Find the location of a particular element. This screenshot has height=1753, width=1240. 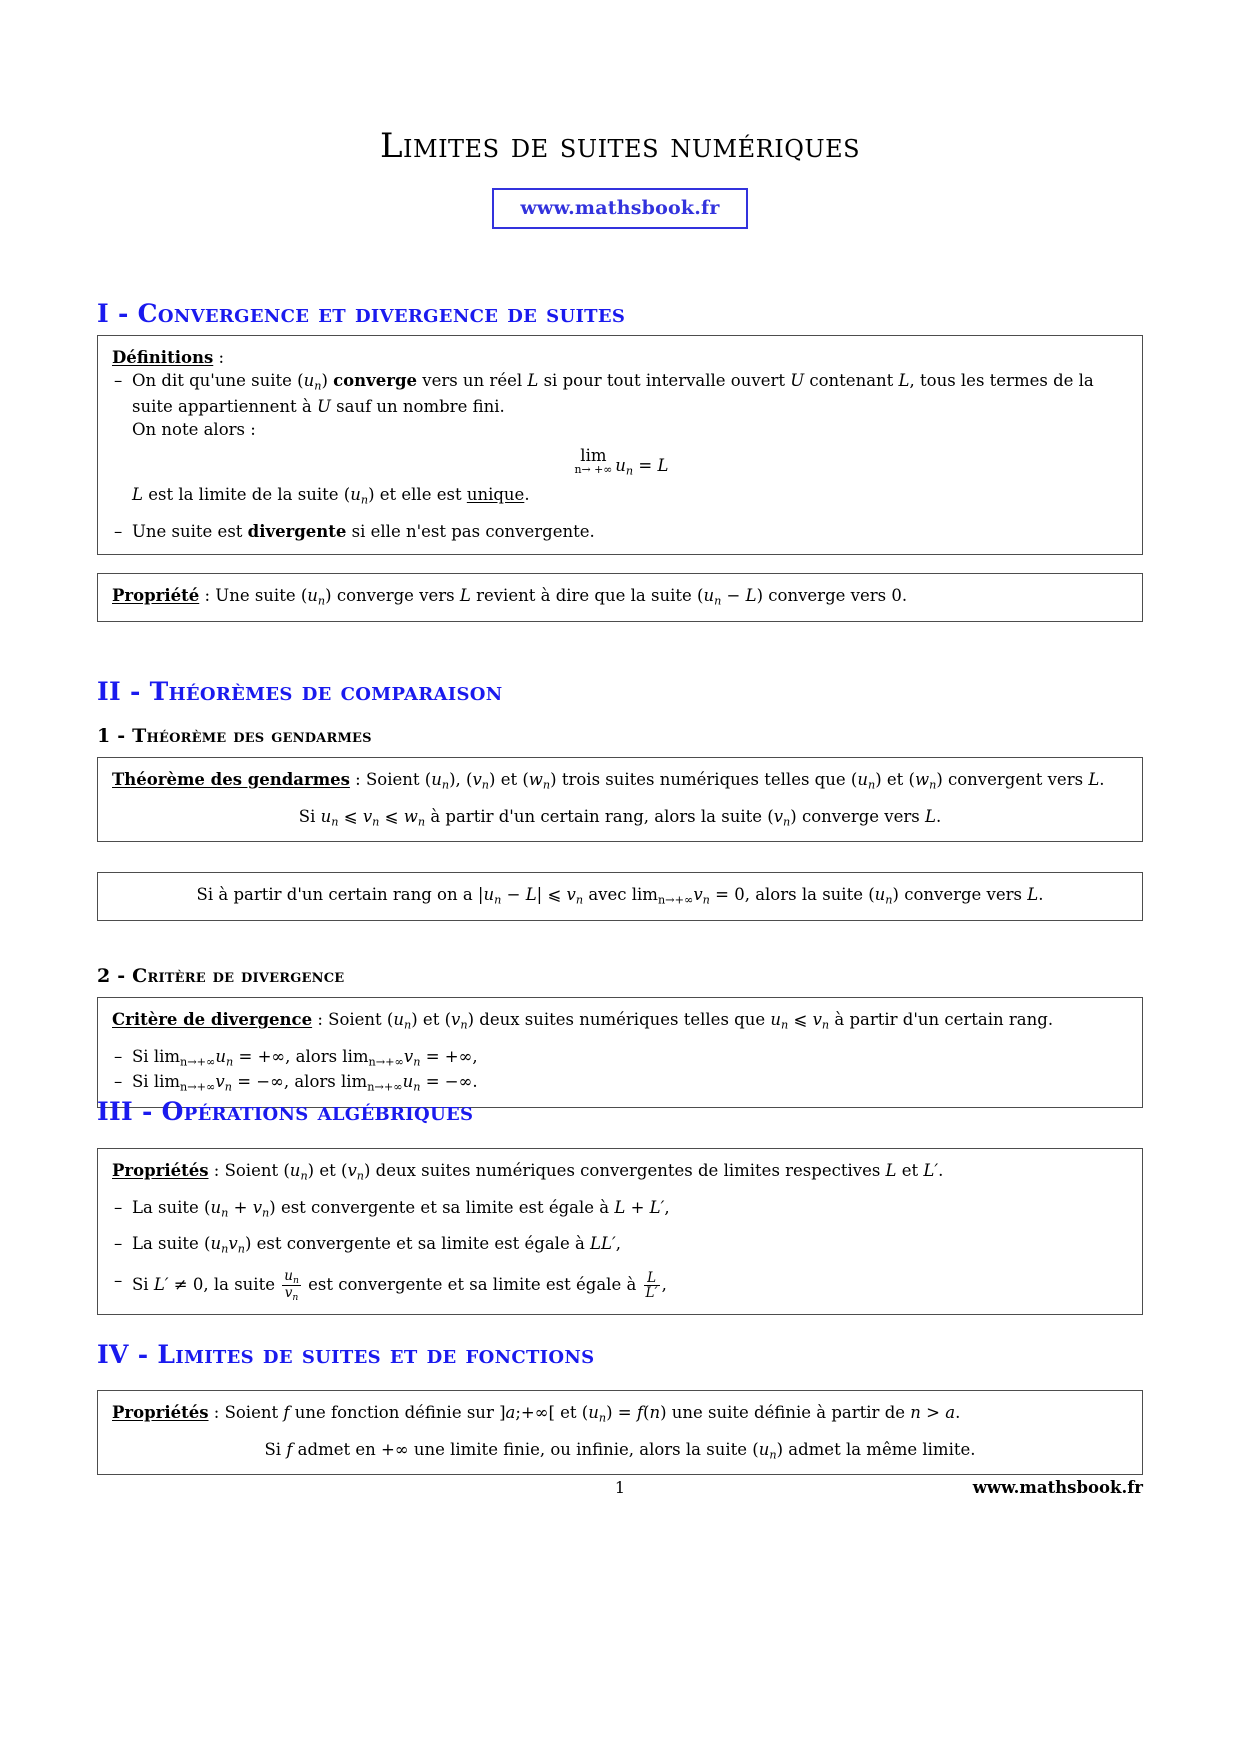

fraction-numerator: un is located at coordinates (291, 1277).